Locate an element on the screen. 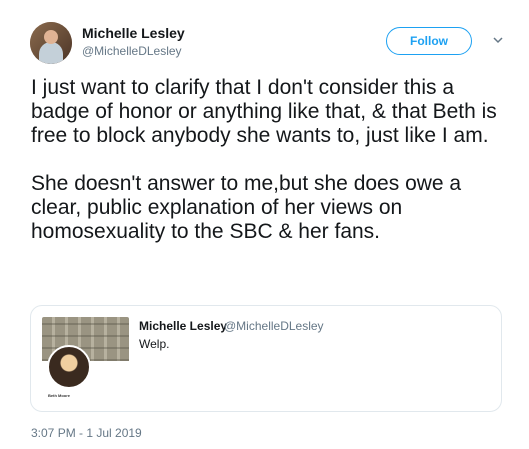  quoted-tweet-image: Beth Moore is located at coordinates (85, 360).